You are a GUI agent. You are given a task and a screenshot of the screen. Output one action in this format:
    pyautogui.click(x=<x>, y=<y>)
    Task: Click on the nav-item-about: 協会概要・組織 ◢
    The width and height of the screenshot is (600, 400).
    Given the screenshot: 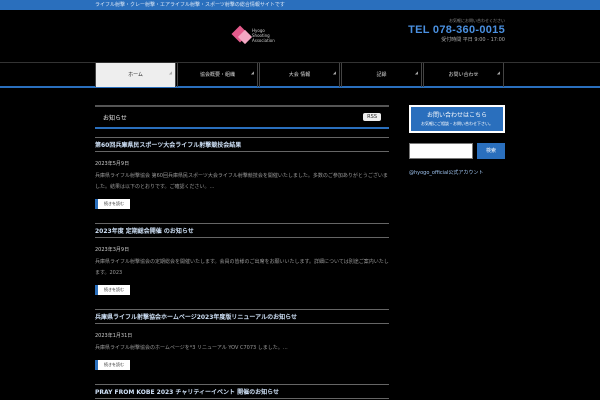 What is the action you would take?
    pyautogui.click(x=217, y=75)
    